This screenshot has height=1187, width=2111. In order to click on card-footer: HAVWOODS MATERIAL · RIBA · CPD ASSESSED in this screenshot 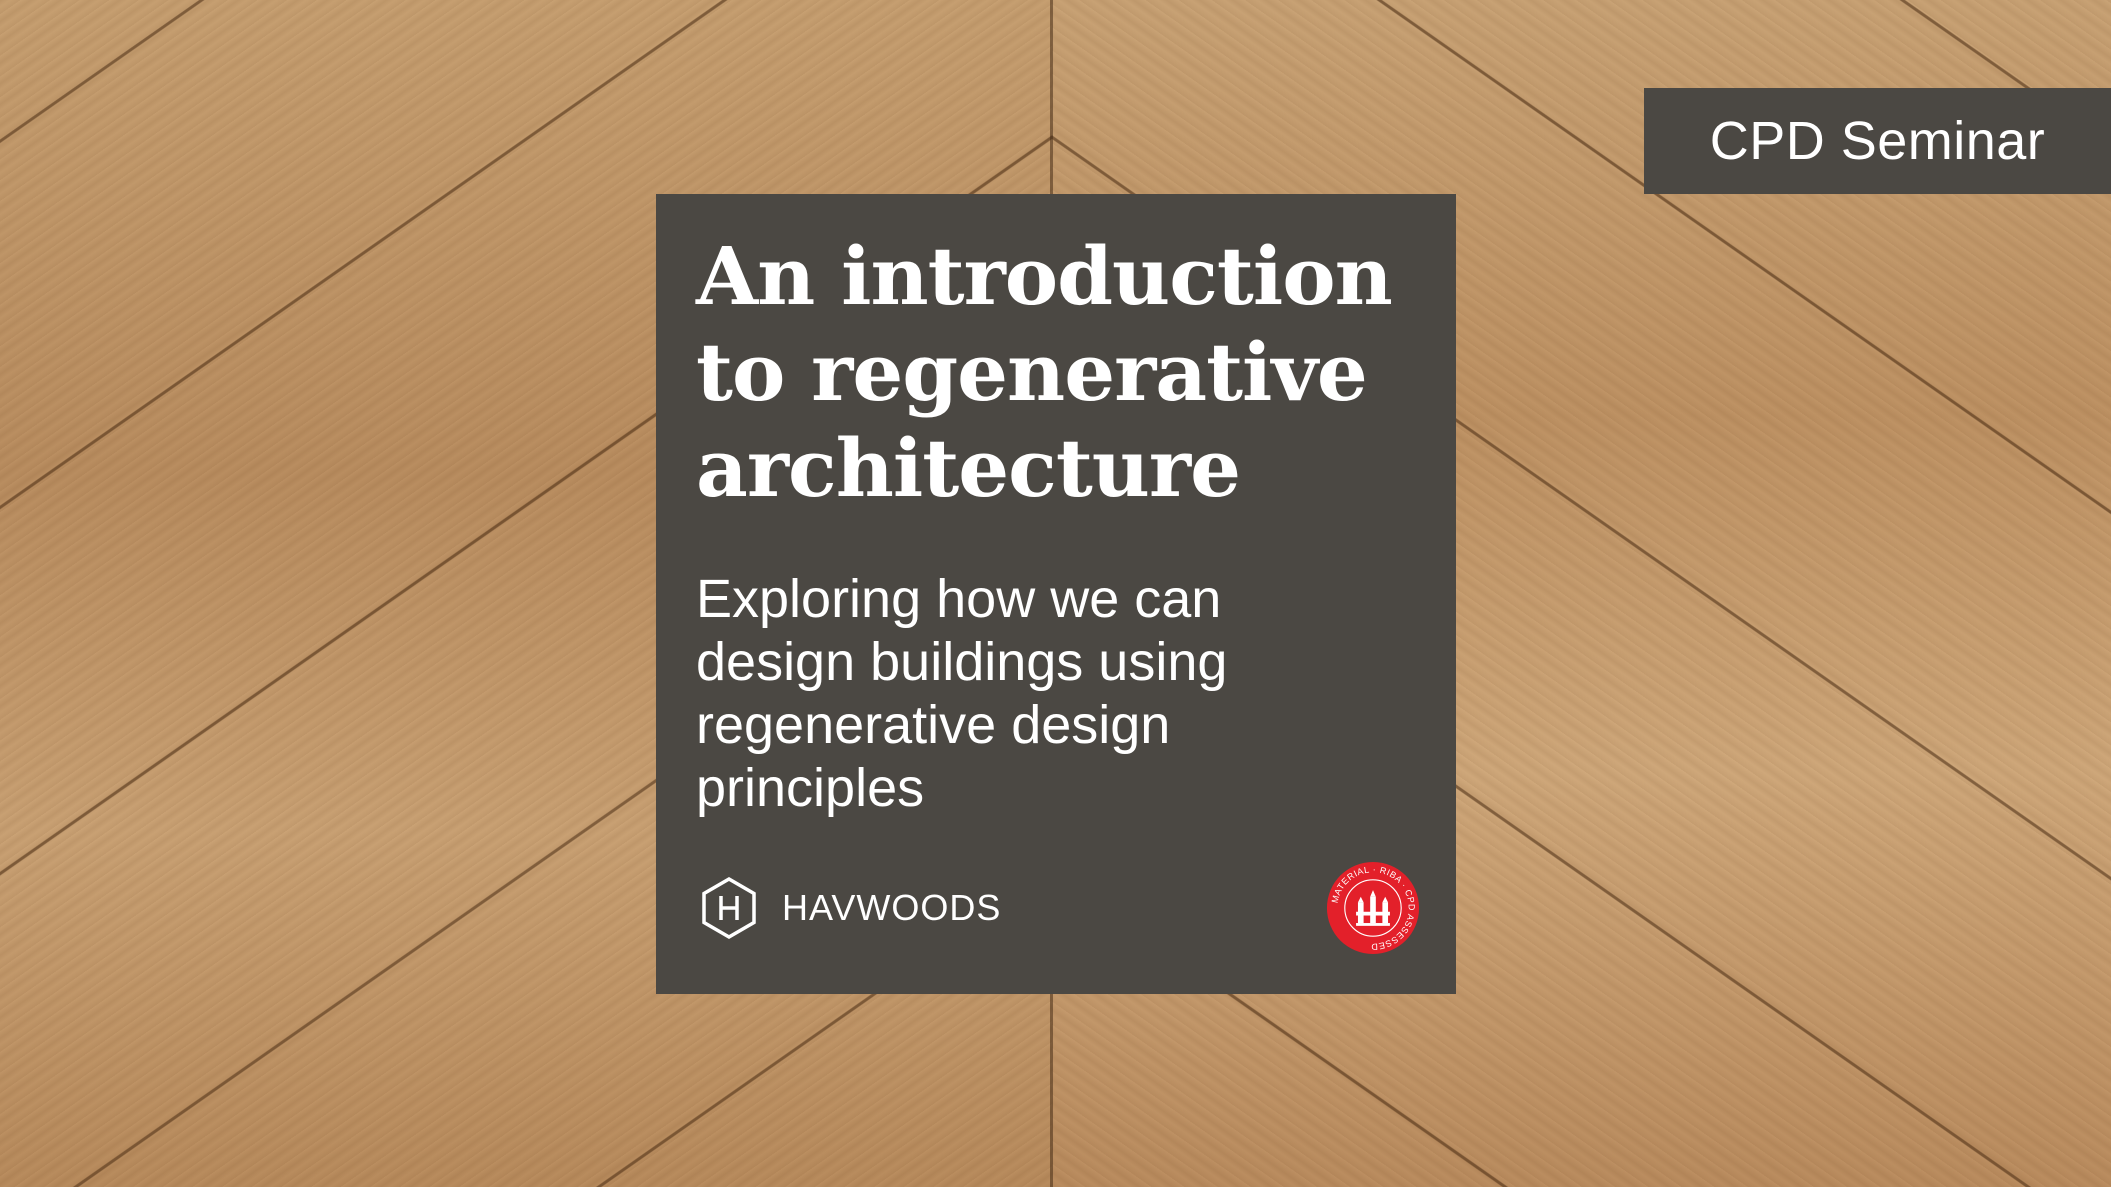, I will do `click(1060, 908)`.